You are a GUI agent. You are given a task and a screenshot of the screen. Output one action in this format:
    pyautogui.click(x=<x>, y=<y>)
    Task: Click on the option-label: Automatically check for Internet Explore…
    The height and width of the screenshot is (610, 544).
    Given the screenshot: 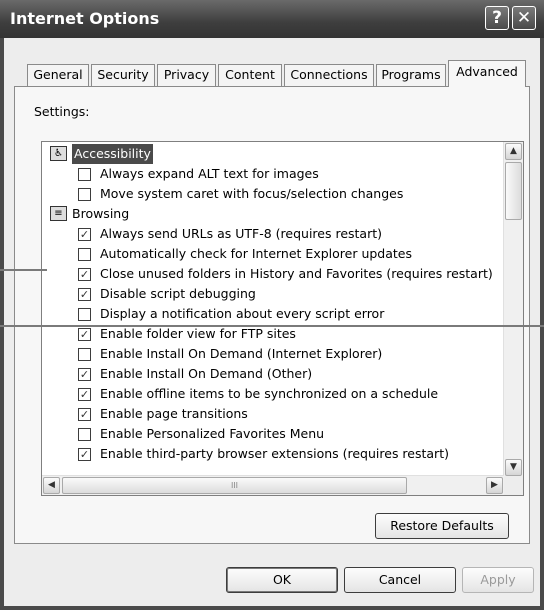 What is the action you would take?
    pyautogui.click(x=256, y=253)
    